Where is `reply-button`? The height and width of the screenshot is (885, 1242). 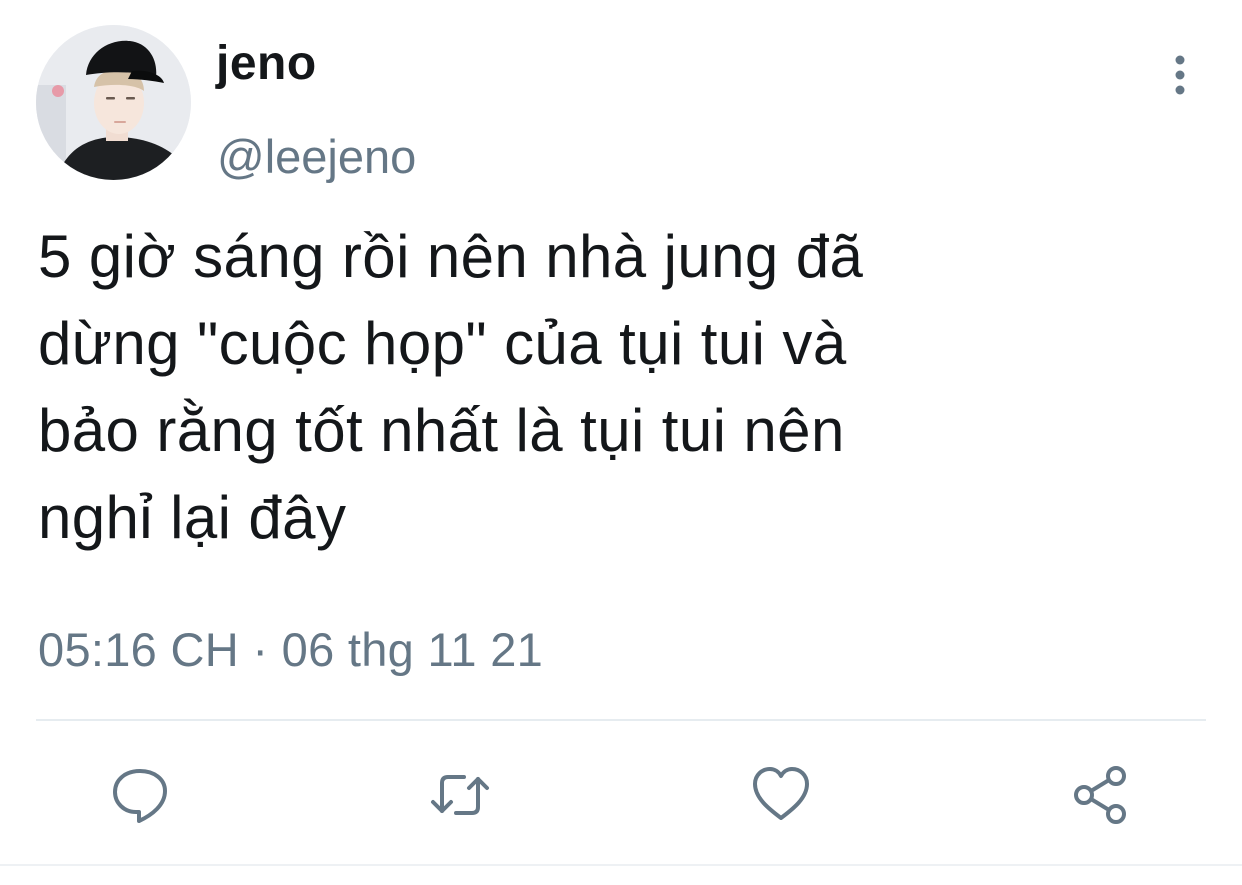 reply-button is located at coordinates (140, 795).